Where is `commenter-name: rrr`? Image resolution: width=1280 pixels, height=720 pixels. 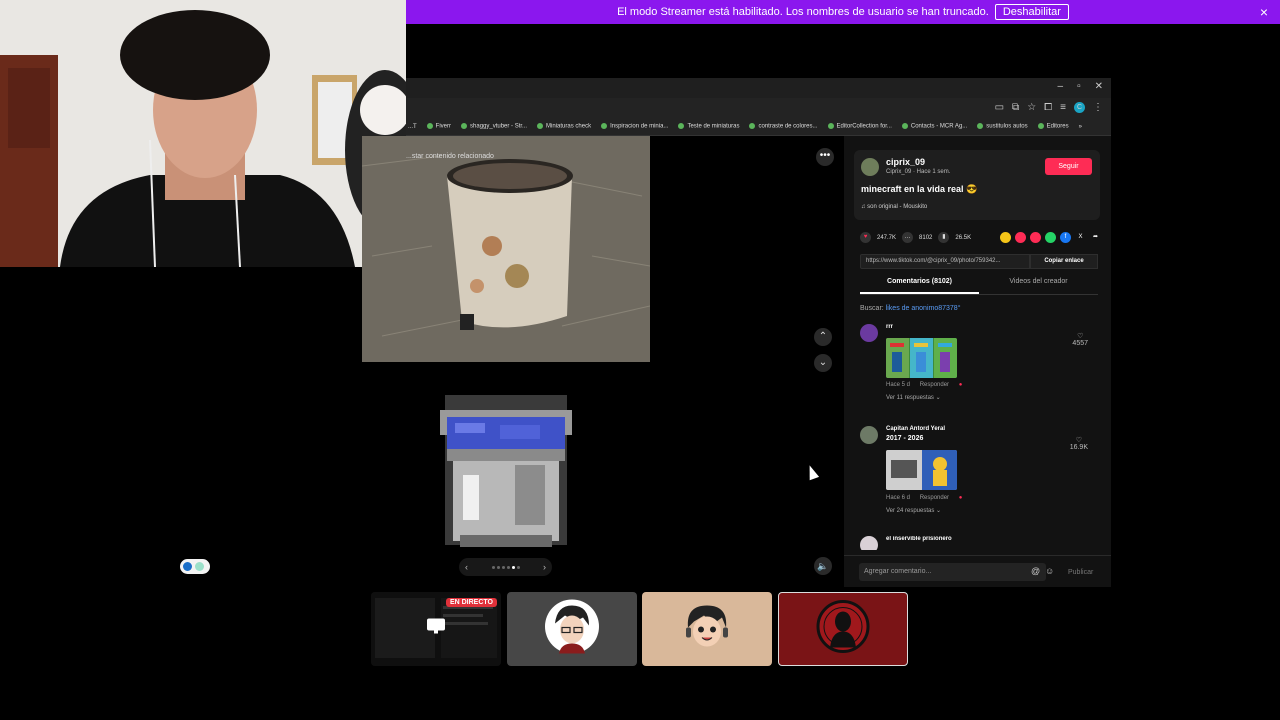
commenter-name: rrr is located at coordinates (889, 327).